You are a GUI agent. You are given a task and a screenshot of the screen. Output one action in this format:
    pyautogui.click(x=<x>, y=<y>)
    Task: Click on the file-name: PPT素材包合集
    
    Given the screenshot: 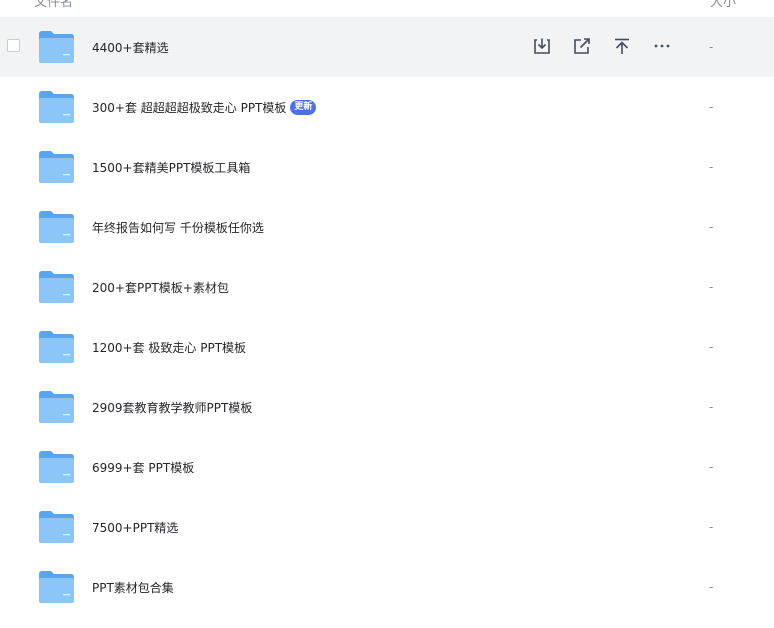 What is the action you would take?
    pyautogui.click(x=133, y=587)
    